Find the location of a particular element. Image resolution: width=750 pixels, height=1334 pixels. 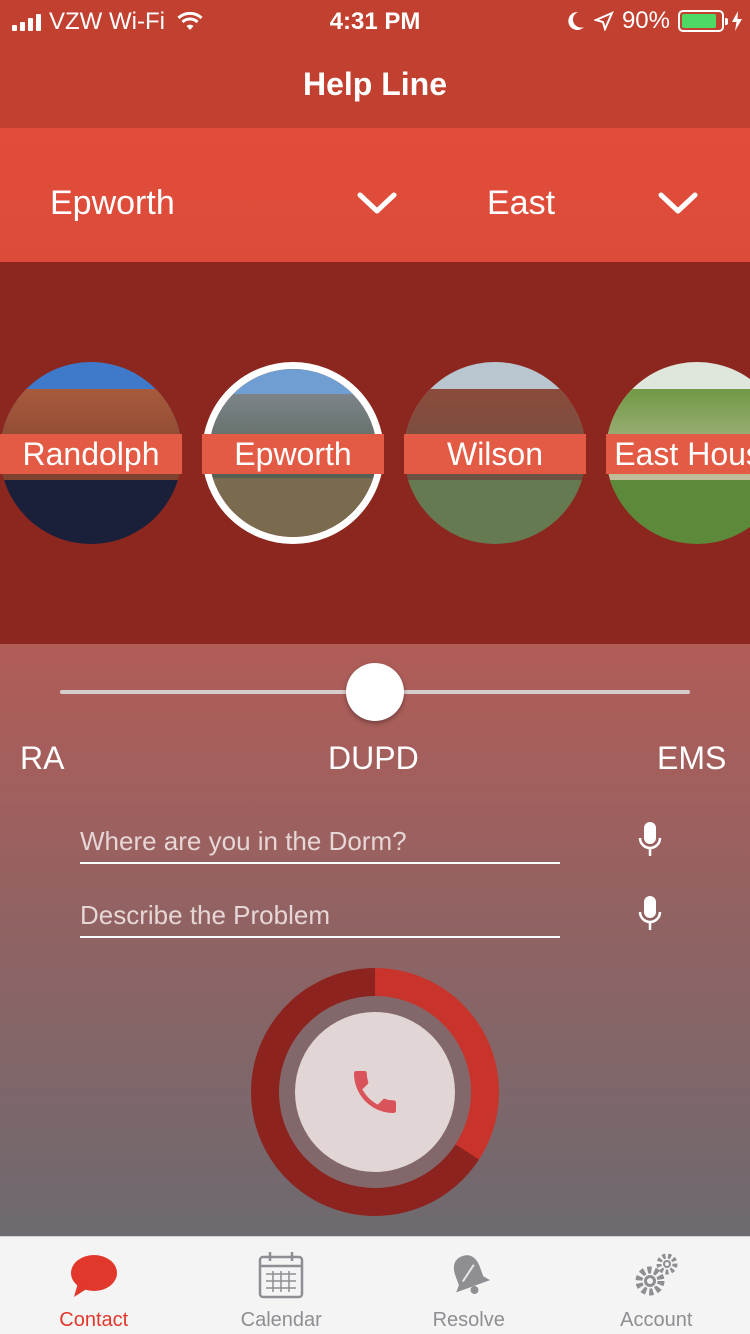

area-picker-value: East is located at coordinates (521, 203).